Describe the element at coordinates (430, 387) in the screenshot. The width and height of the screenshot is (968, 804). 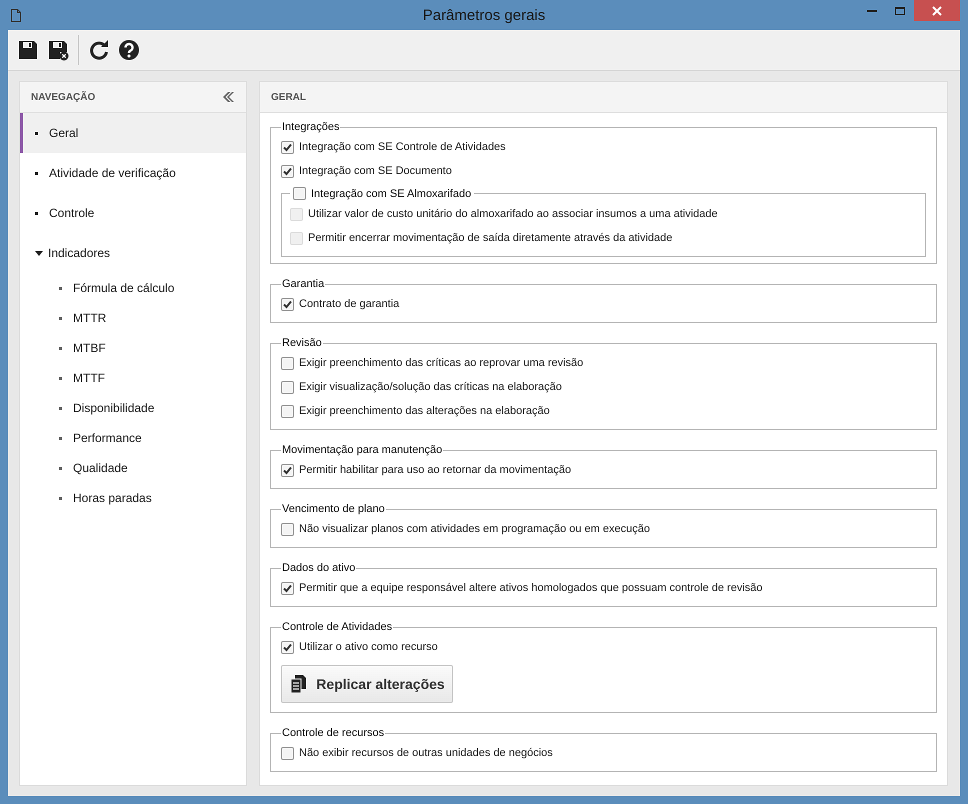
I see `checkbox-label: Exigir visualização/solução das críticas na elaboração` at that location.